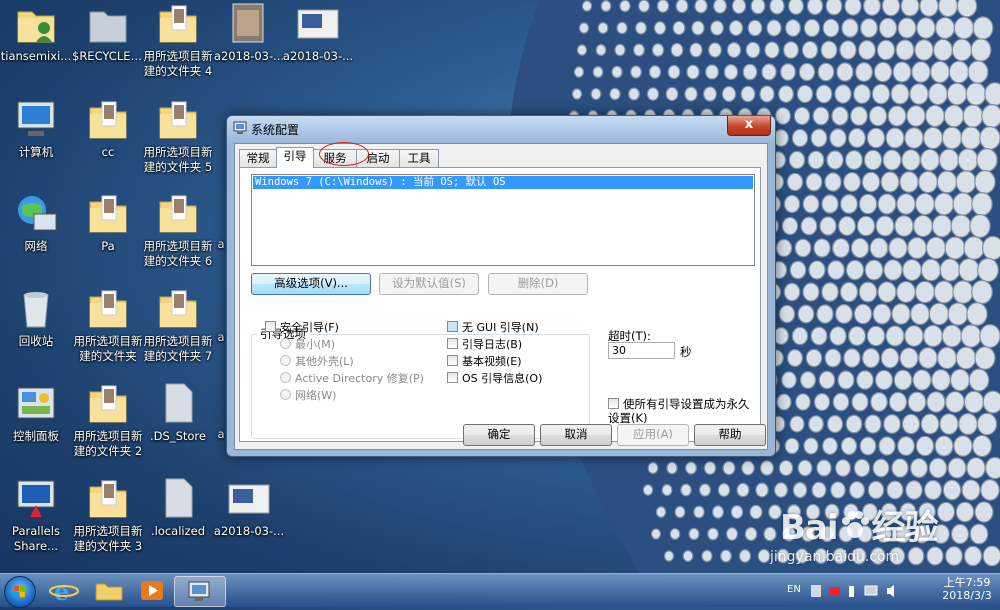 The width and height of the screenshot is (1000, 610). Describe the element at coordinates (178, 40) in the screenshot. I see `desktop-icon: 用所选项目新 建的文件夹 4` at that location.